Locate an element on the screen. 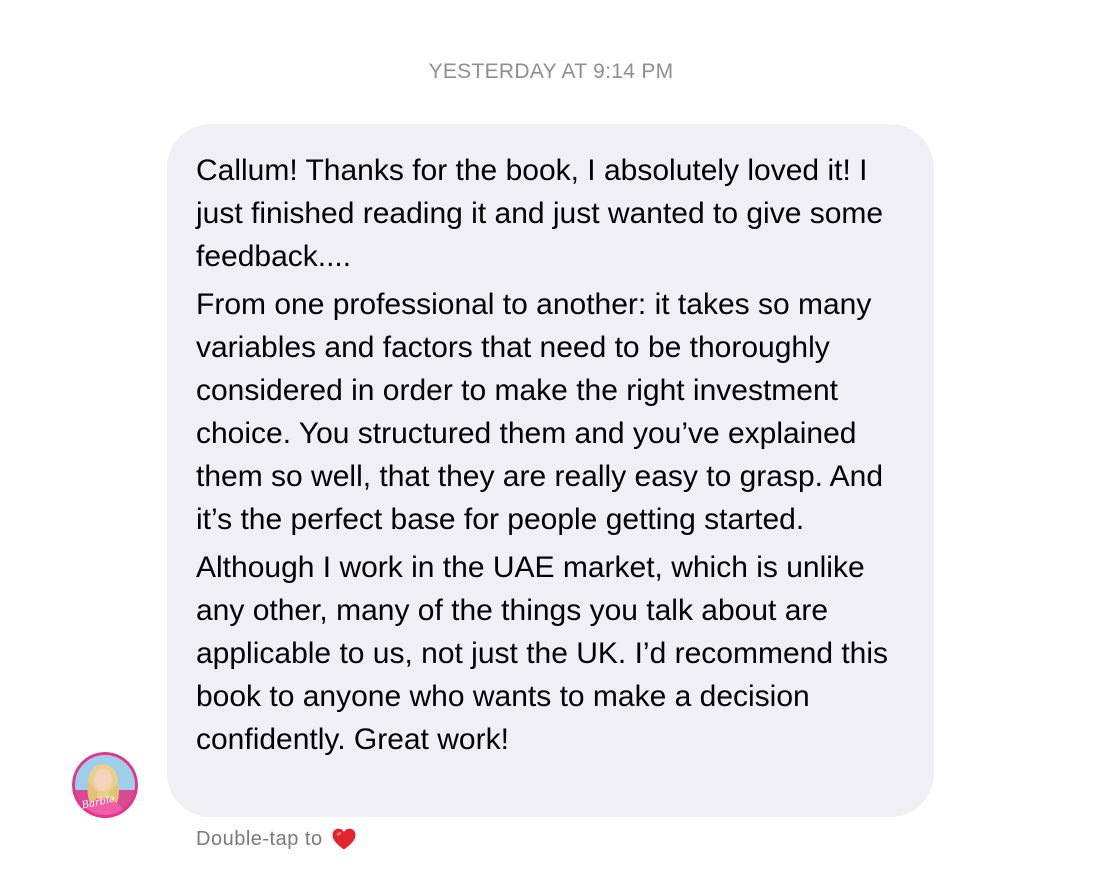  sender-avatar: Barbie is located at coordinates (105, 785).